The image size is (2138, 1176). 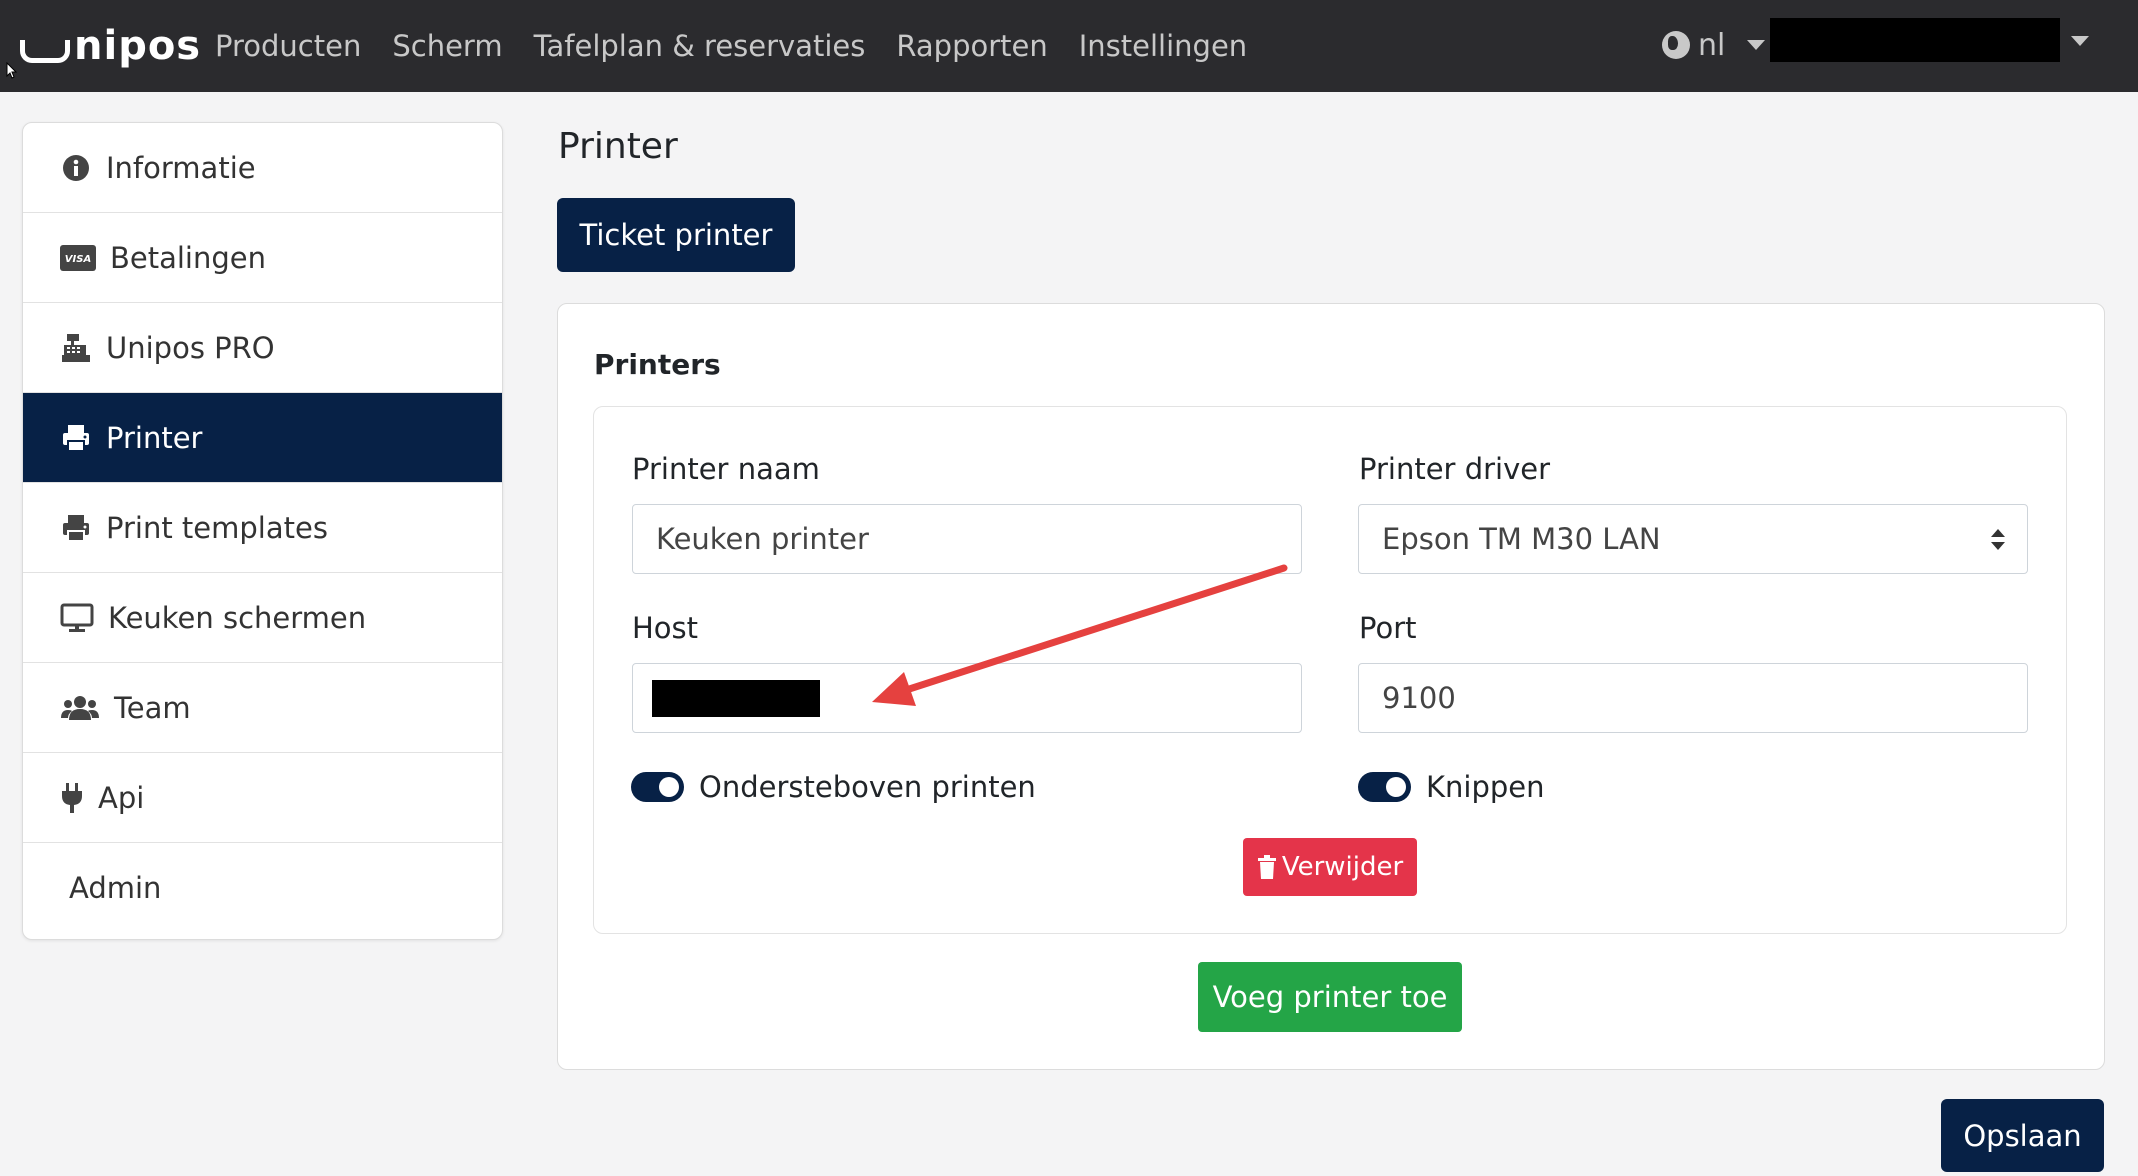 What do you see at coordinates (76, 348) in the screenshot?
I see `cash-register-icon` at bounding box center [76, 348].